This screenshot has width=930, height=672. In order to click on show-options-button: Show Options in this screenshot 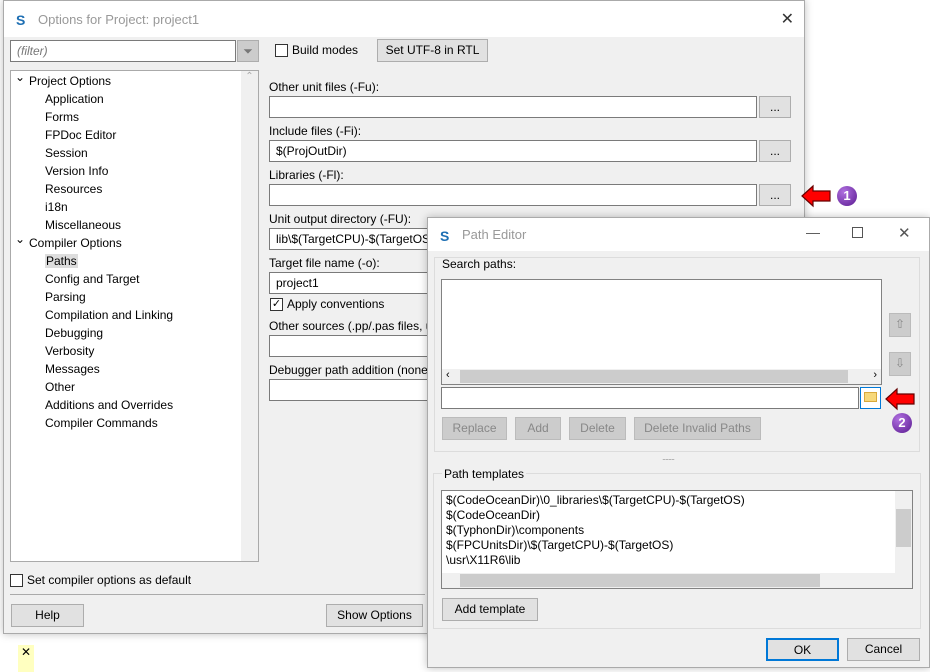, I will do `click(374, 615)`.